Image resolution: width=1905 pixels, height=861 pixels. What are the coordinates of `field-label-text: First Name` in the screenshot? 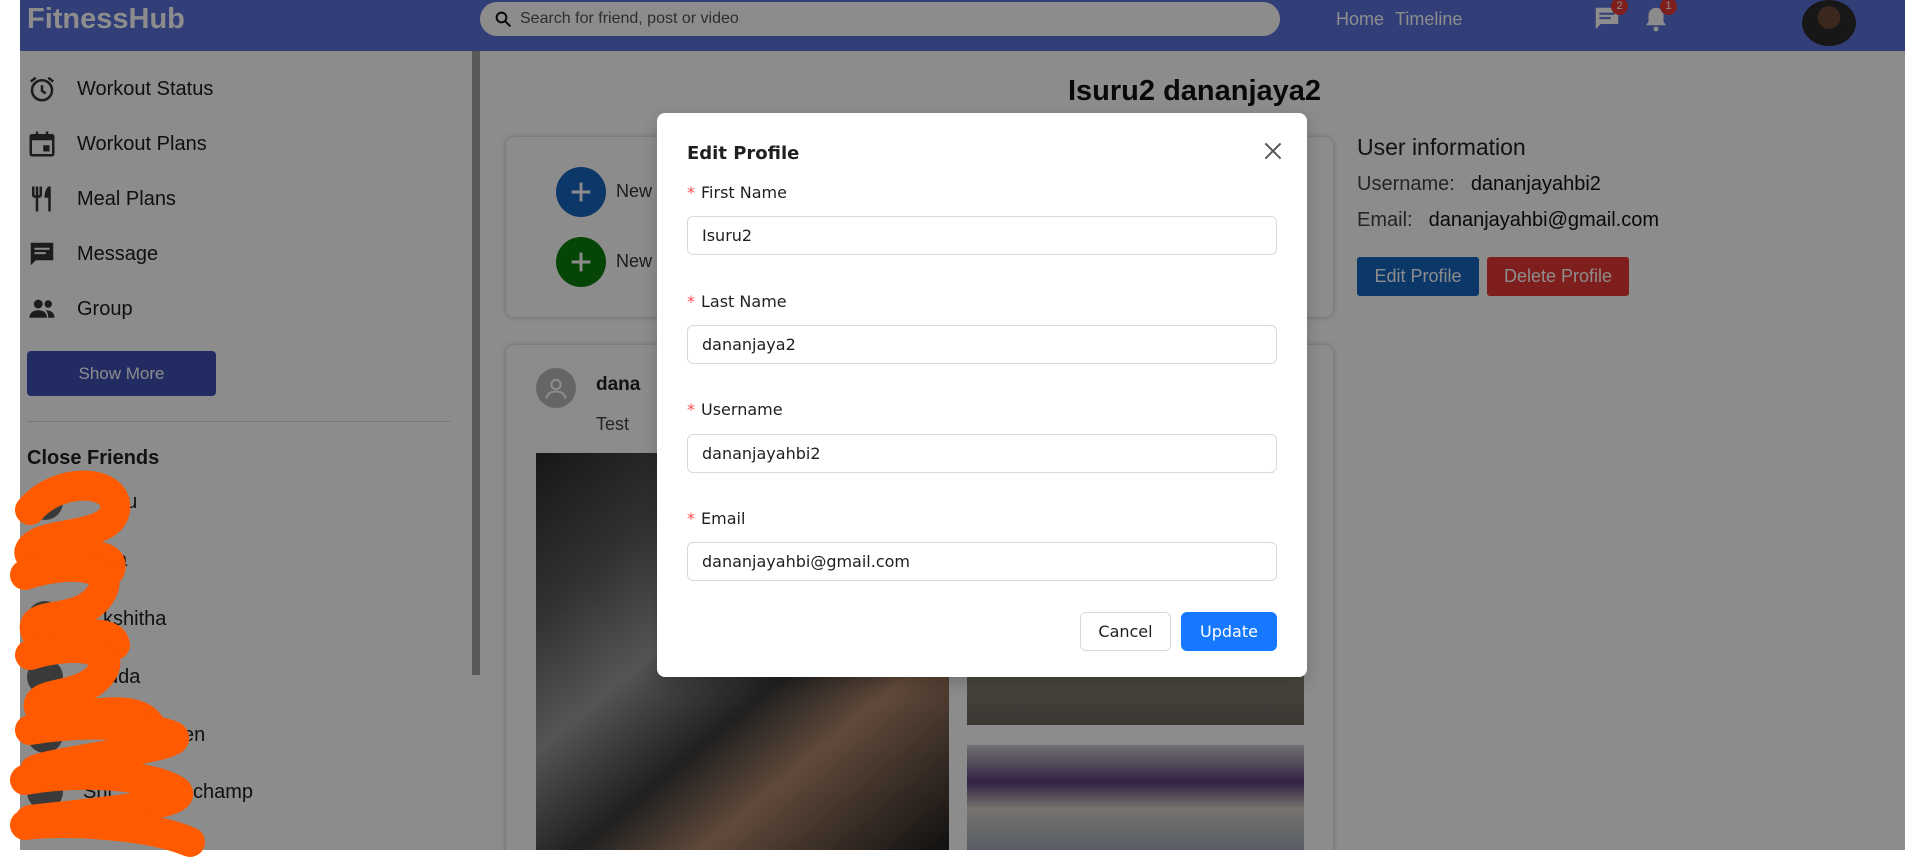 It's located at (744, 192).